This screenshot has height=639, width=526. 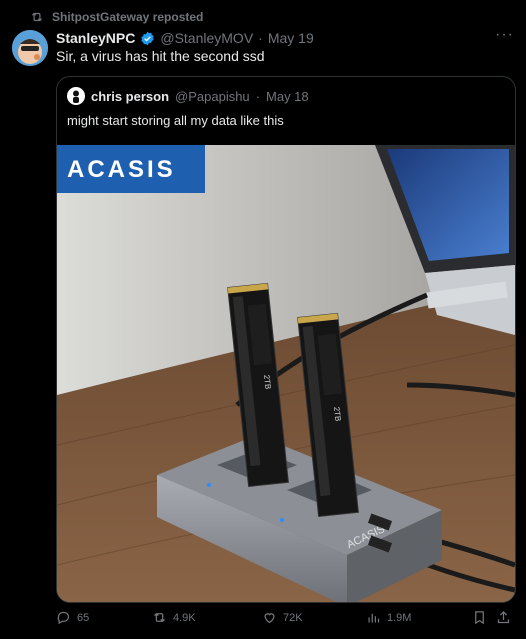 What do you see at coordinates (95, 38) in the screenshot?
I see `author-name: StanleyNPC` at bounding box center [95, 38].